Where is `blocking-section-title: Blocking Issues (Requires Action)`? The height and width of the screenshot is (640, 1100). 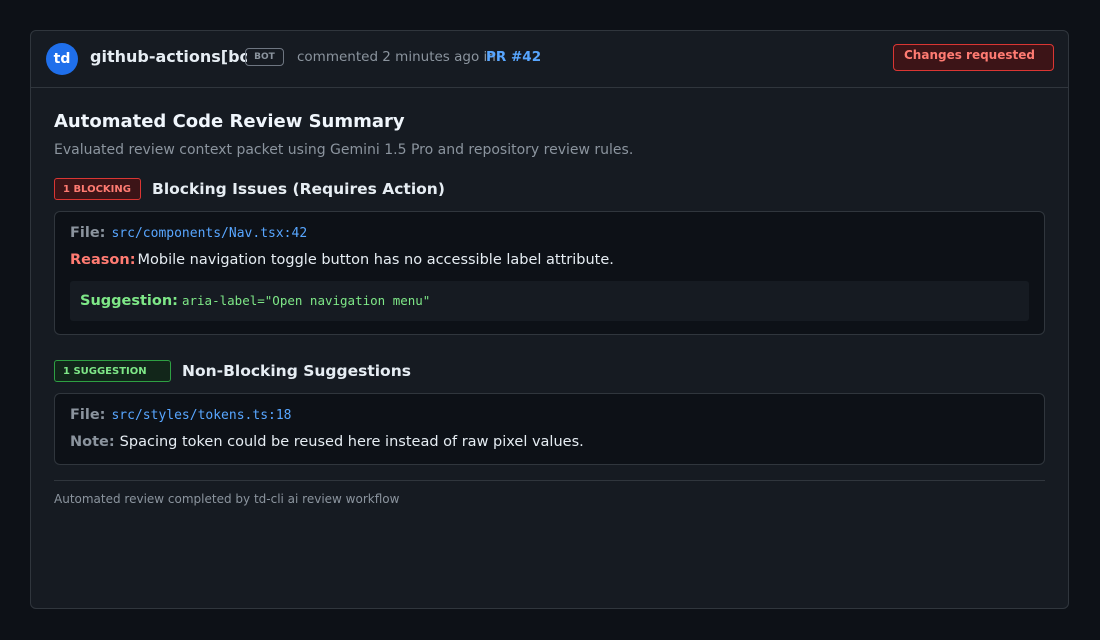
blocking-section-title: Blocking Issues (Requires Action) is located at coordinates (298, 189).